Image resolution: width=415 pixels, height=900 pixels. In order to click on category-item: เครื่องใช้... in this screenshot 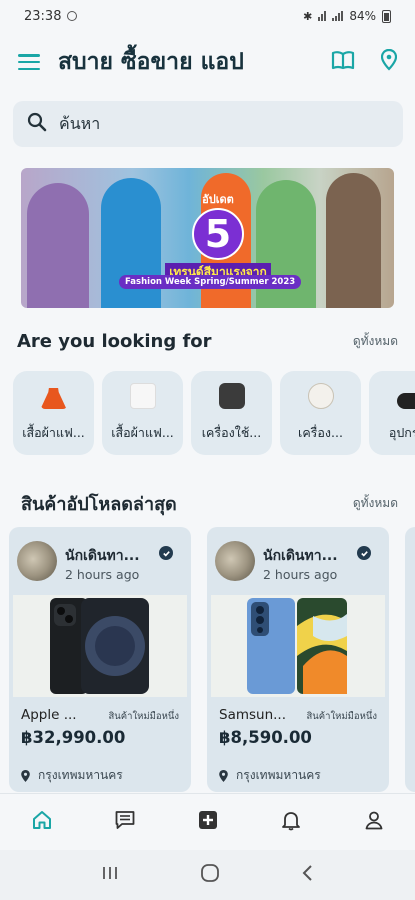, I will do `click(231, 413)`.